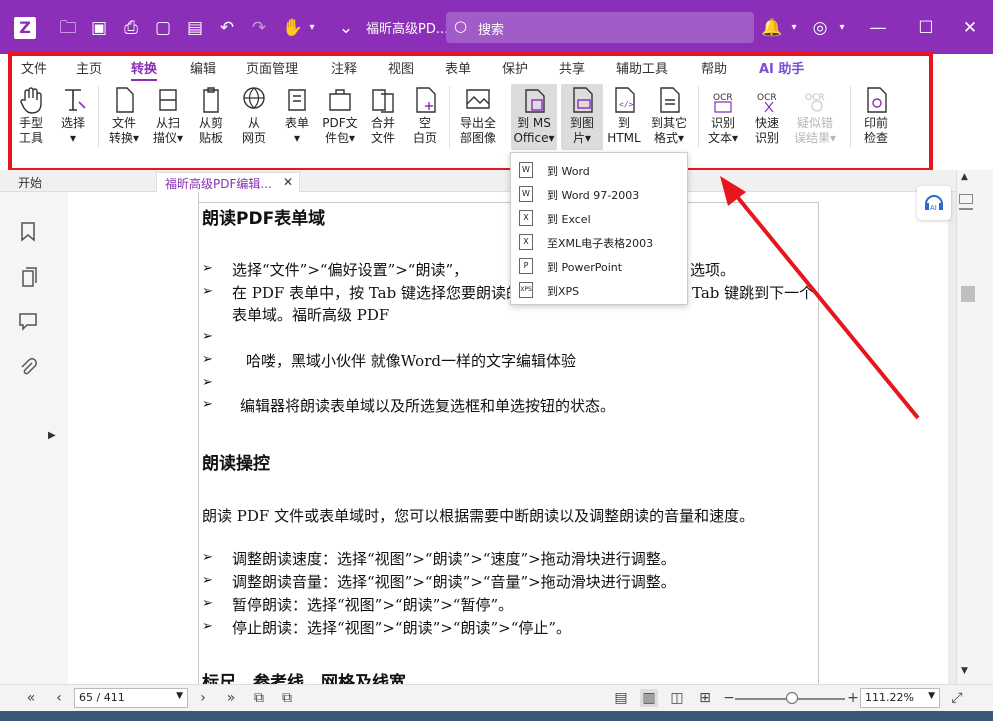 This screenshot has width=993, height=721. Describe the element at coordinates (287, 698) in the screenshot. I see `next-view-icon: ⧉` at that location.